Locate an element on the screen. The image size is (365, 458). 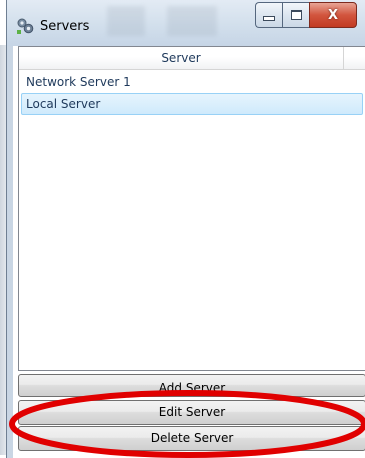
server-row-network-server-1: Network Server 1 is located at coordinates (192, 82).